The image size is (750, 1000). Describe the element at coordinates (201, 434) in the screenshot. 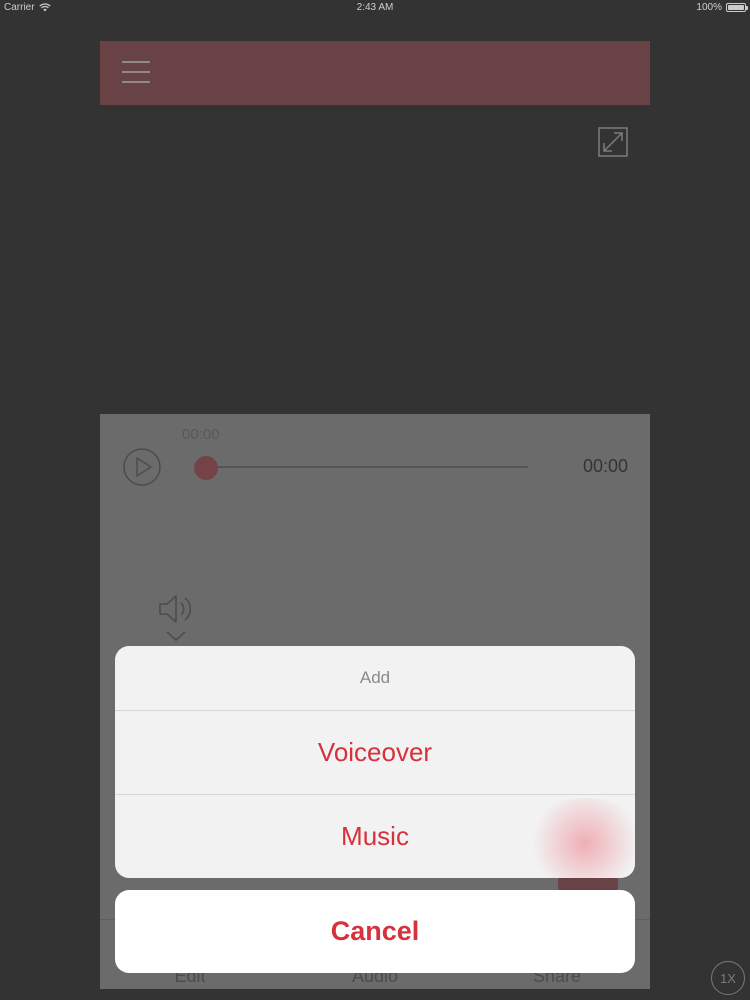

I see `elapsed-time: 00:00` at that location.